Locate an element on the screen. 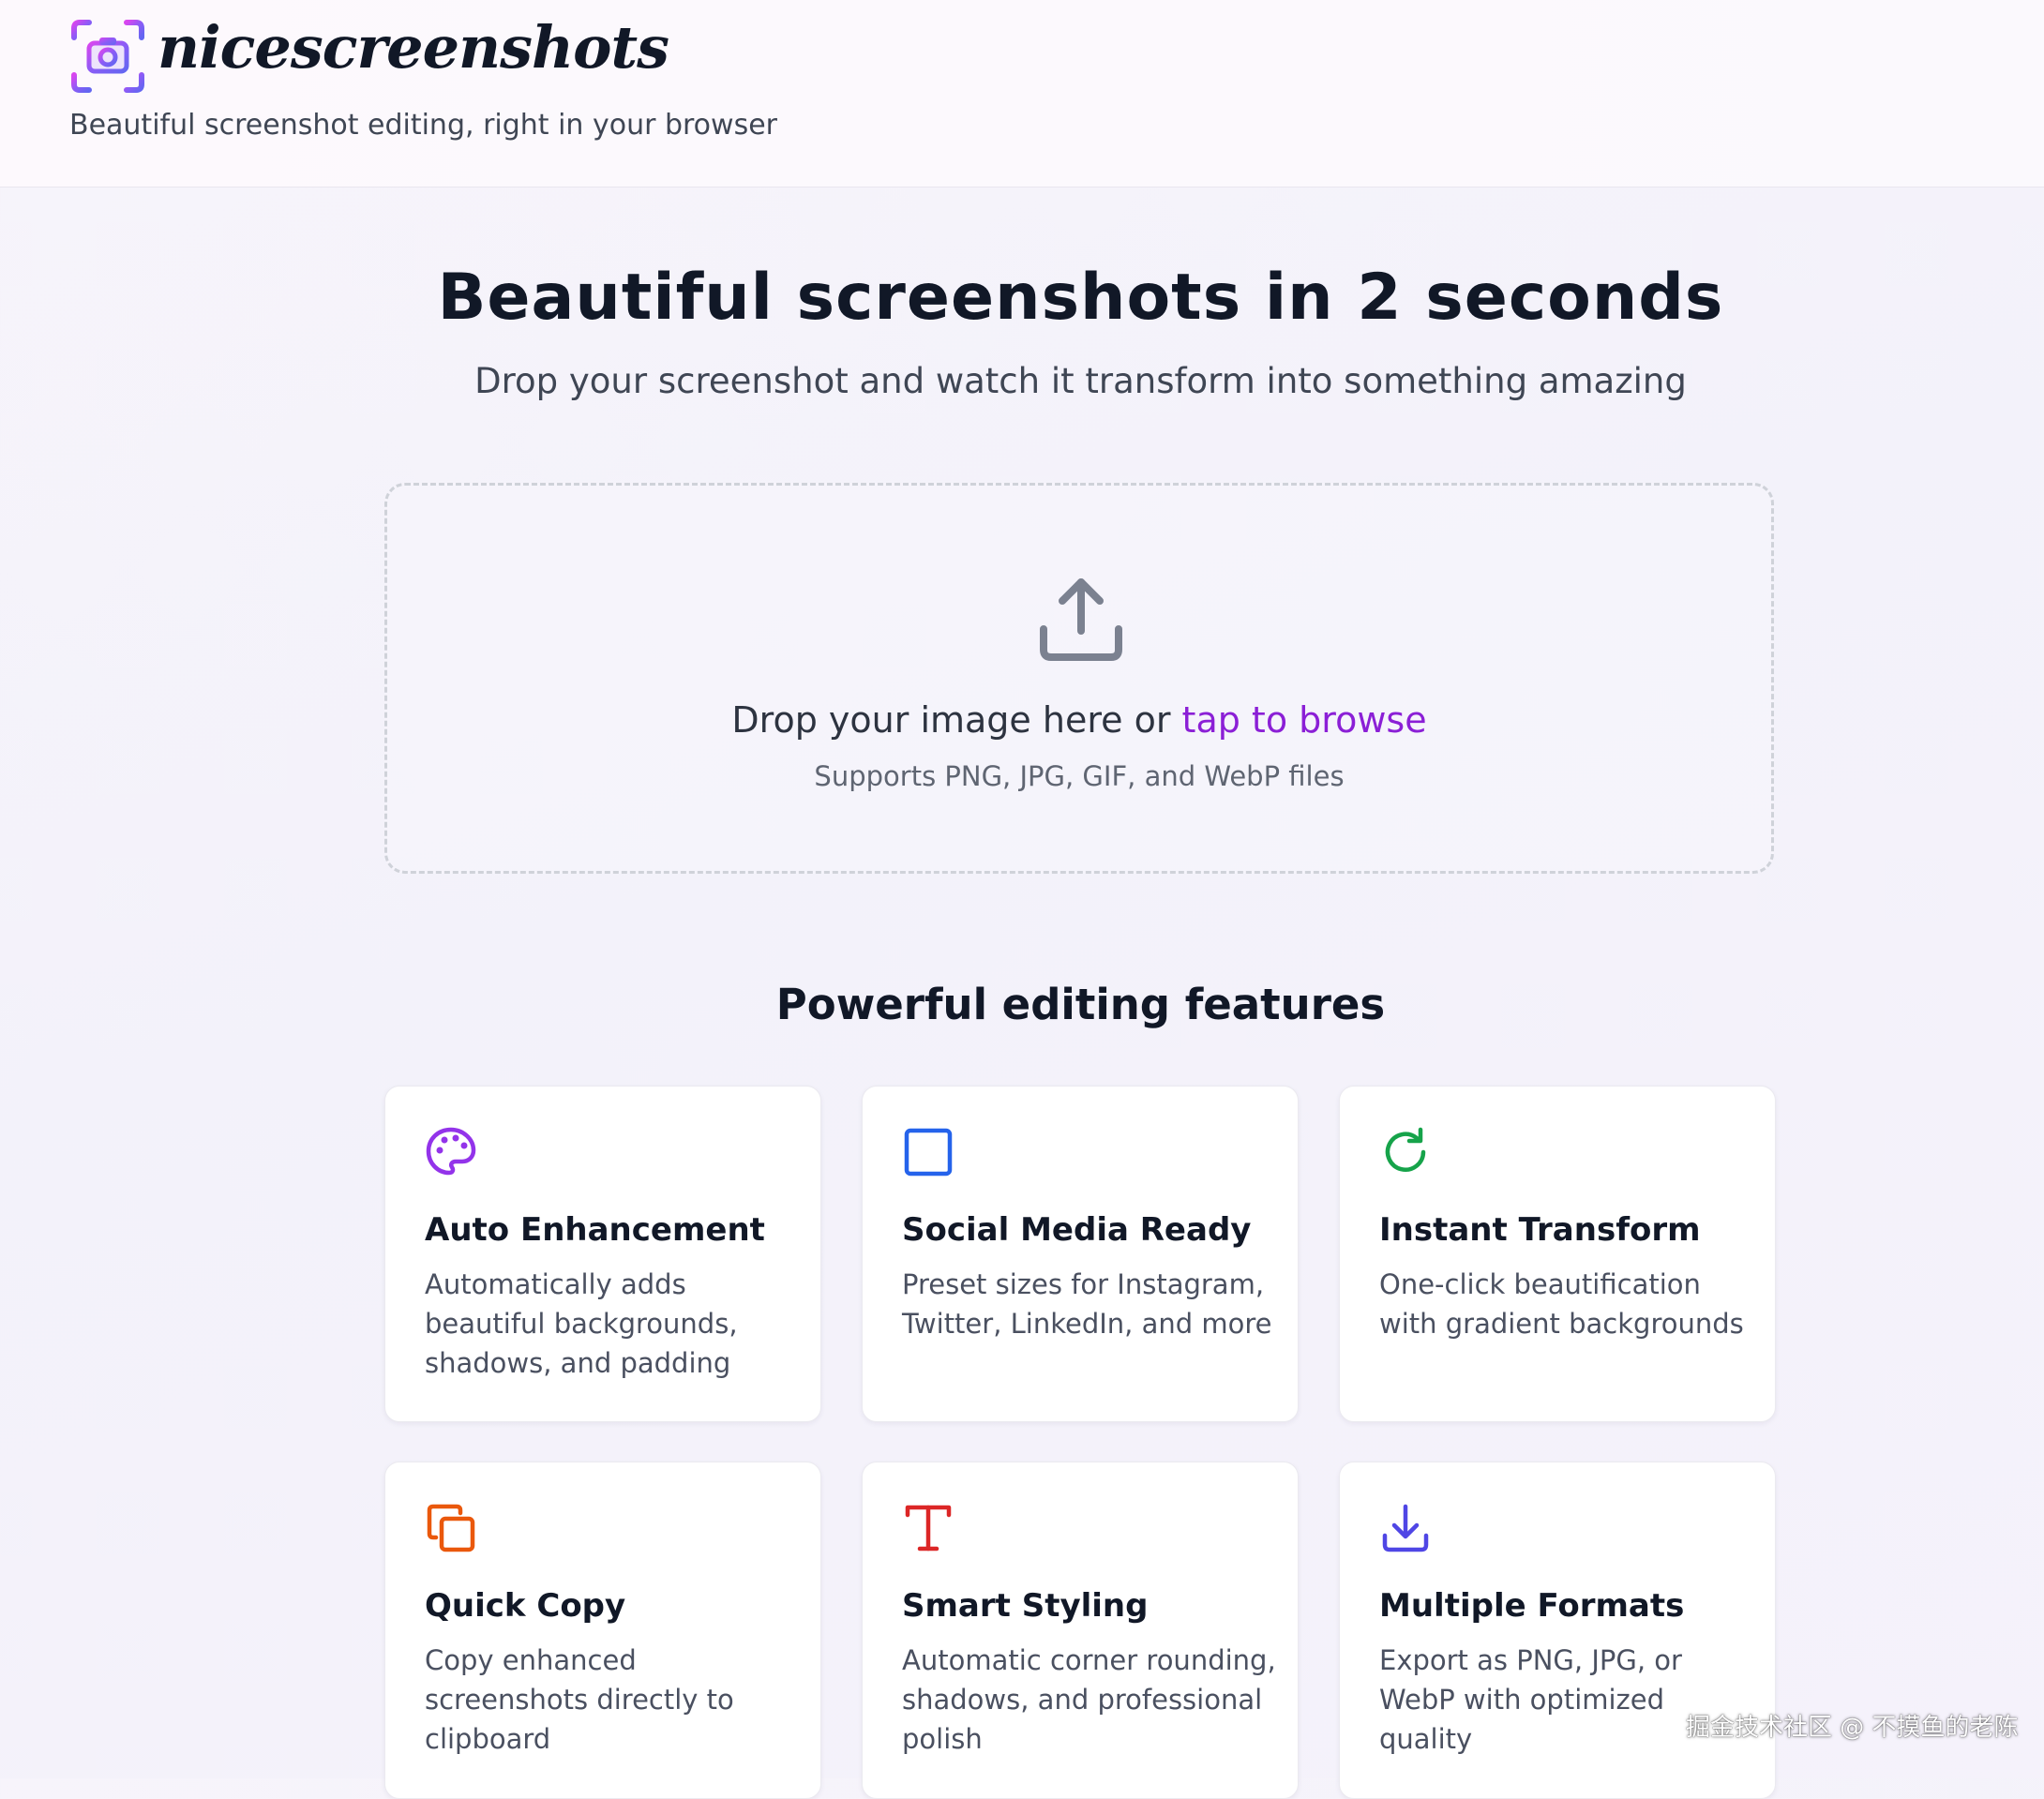 The image size is (2044, 1799). download-icon is located at coordinates (1406, 1528).